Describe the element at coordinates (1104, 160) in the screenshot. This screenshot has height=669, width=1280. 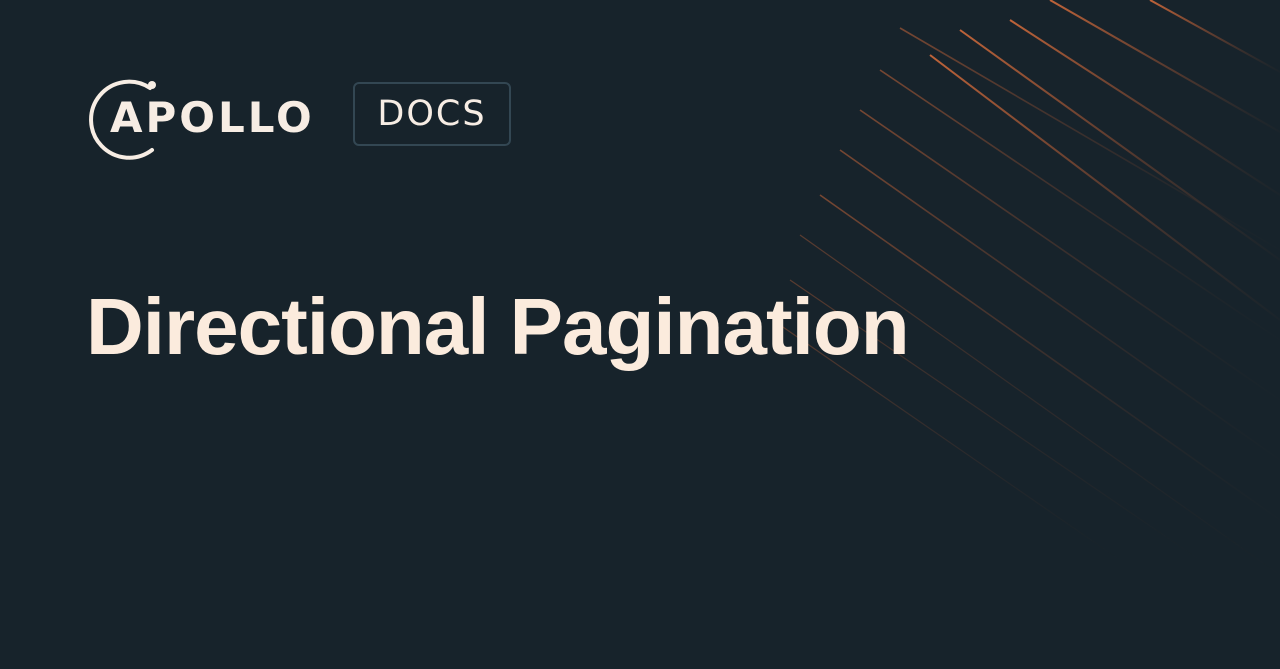
I see `line-group-upper` at that location.